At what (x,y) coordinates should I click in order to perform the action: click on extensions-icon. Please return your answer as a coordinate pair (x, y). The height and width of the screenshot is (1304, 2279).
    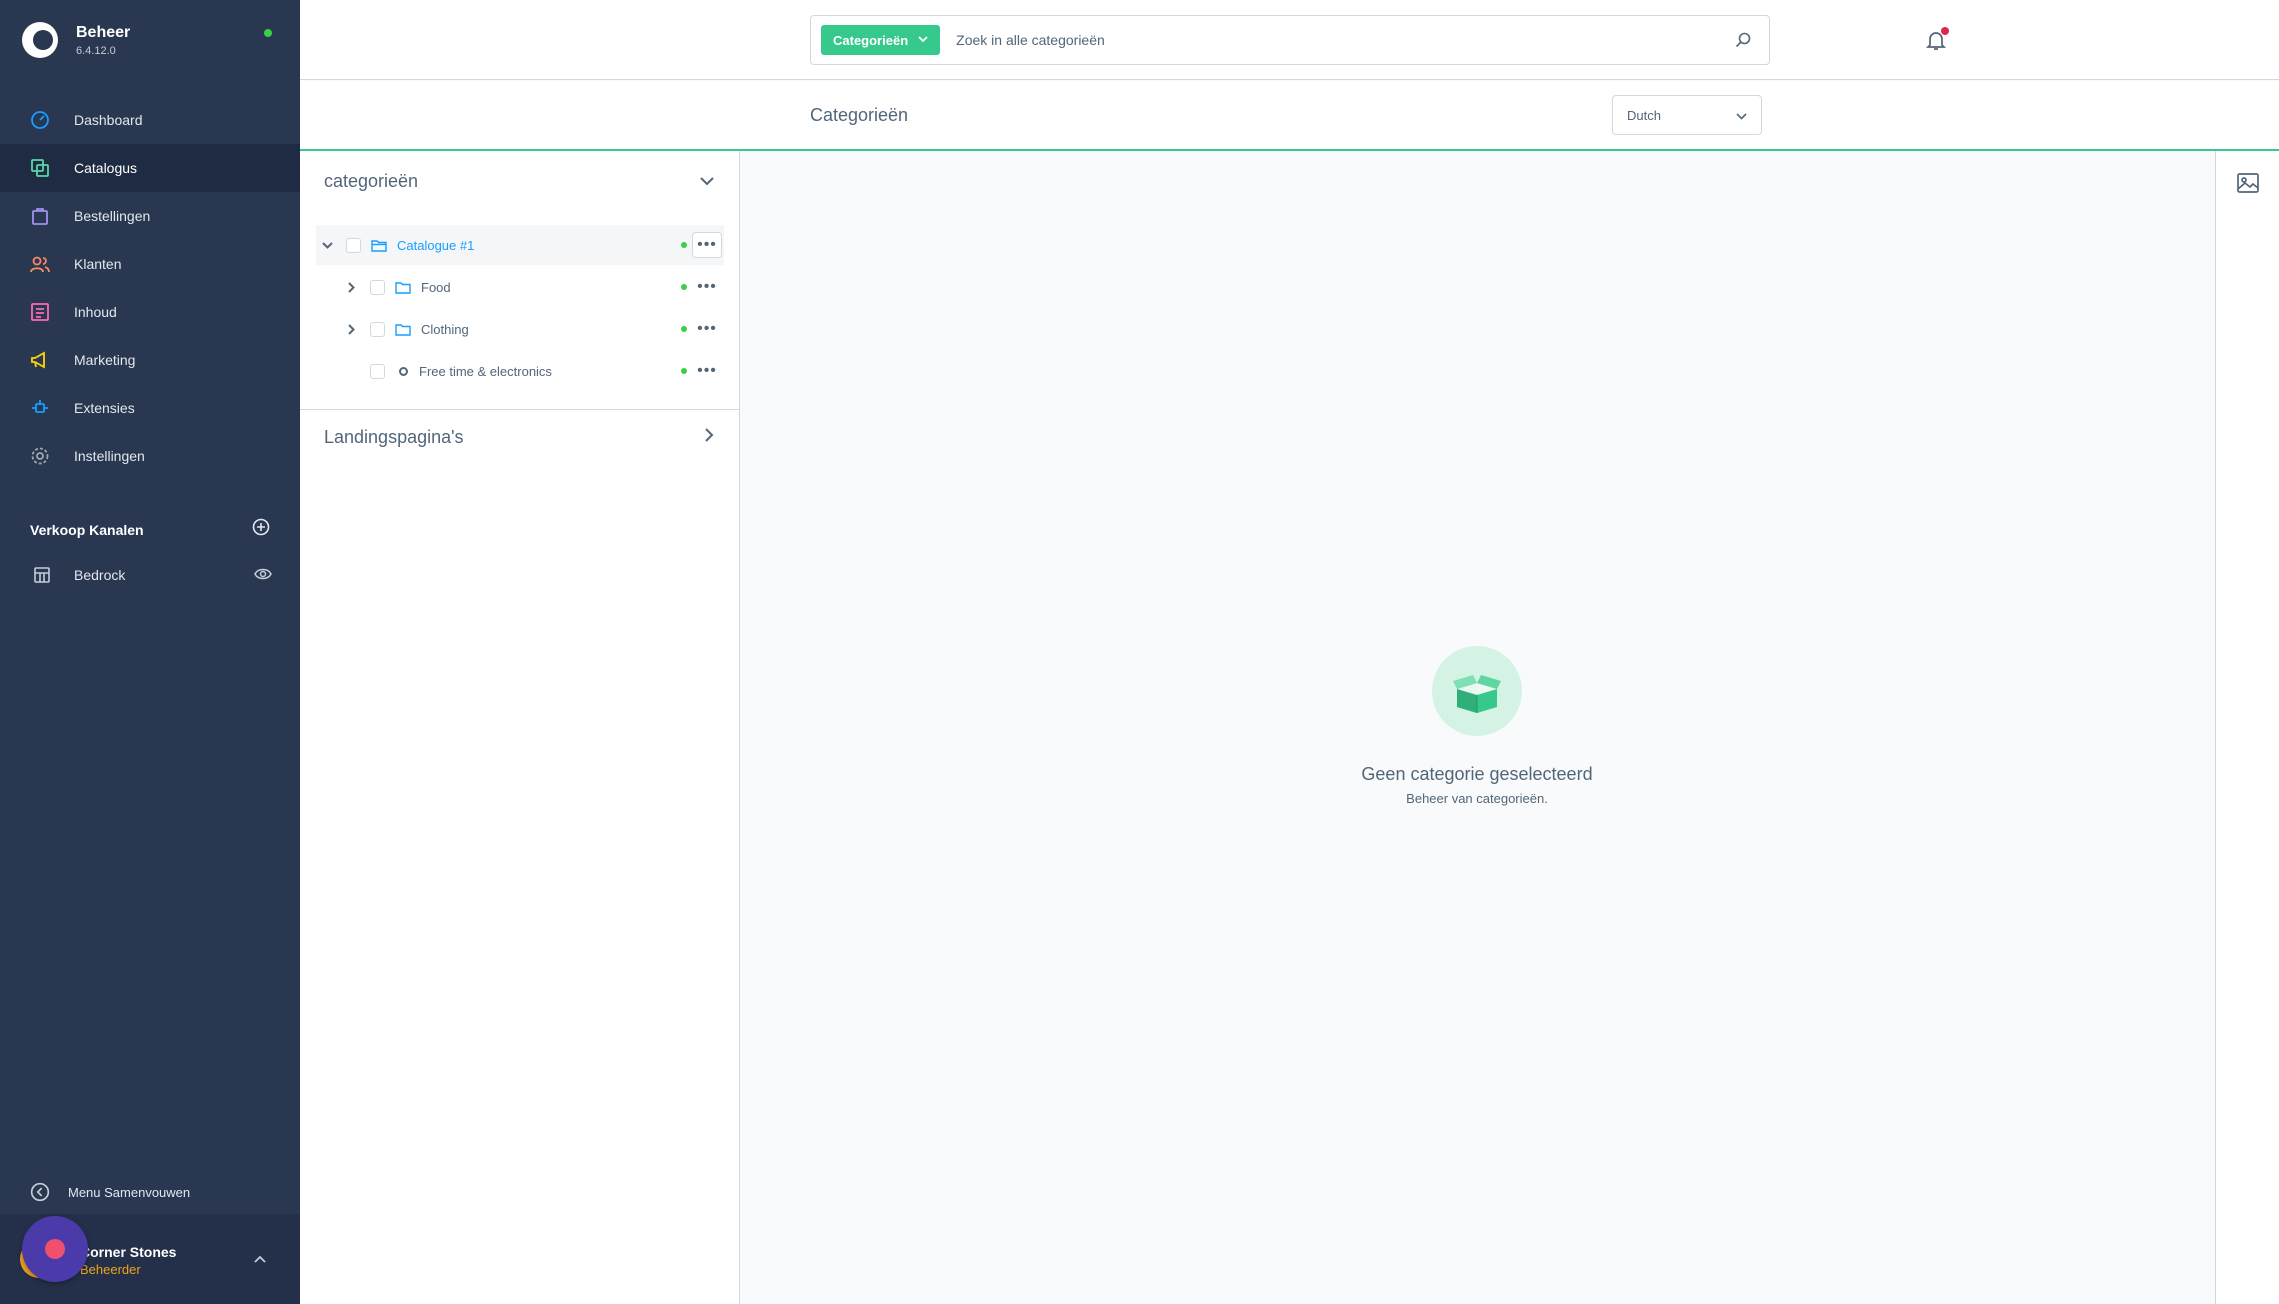
    Looking at the image, I should click on (40, 408).